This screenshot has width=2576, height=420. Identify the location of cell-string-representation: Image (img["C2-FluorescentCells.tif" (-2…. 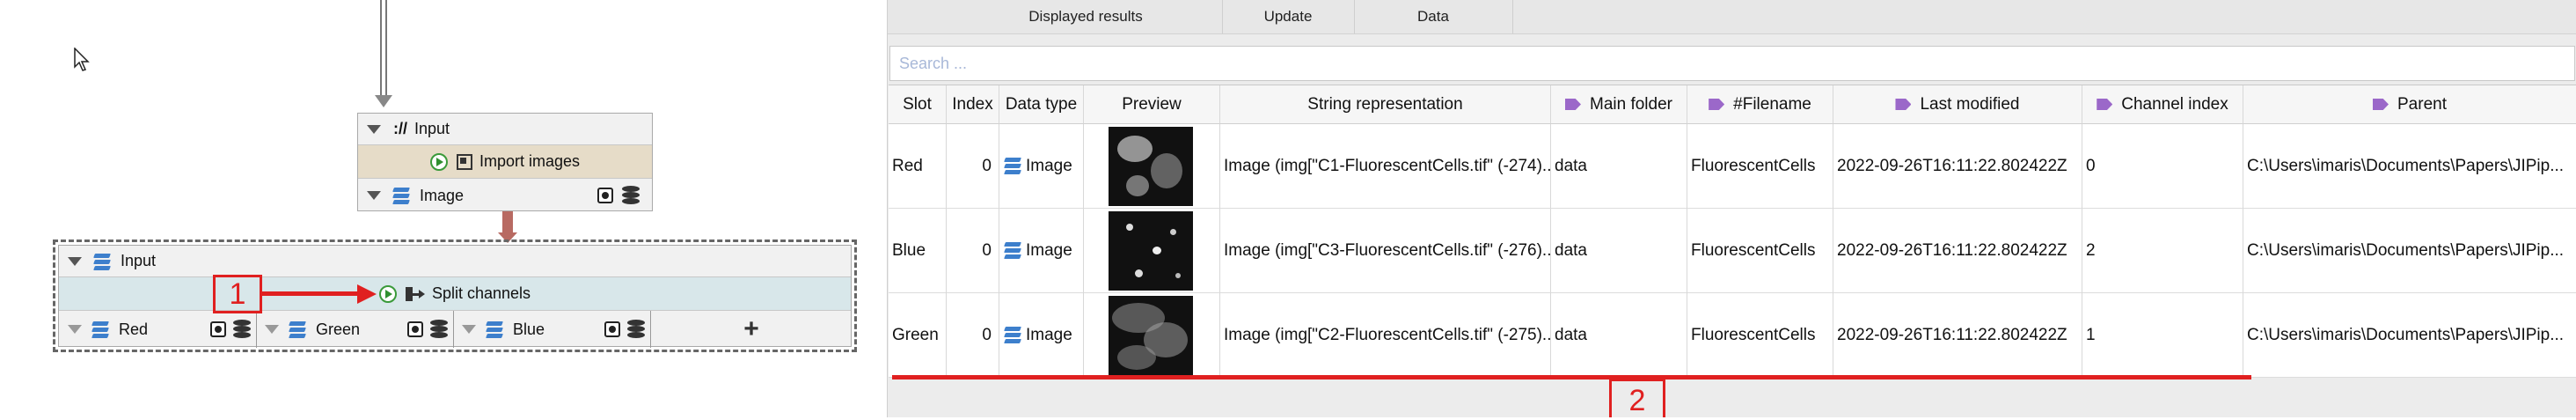
(1385, 335).